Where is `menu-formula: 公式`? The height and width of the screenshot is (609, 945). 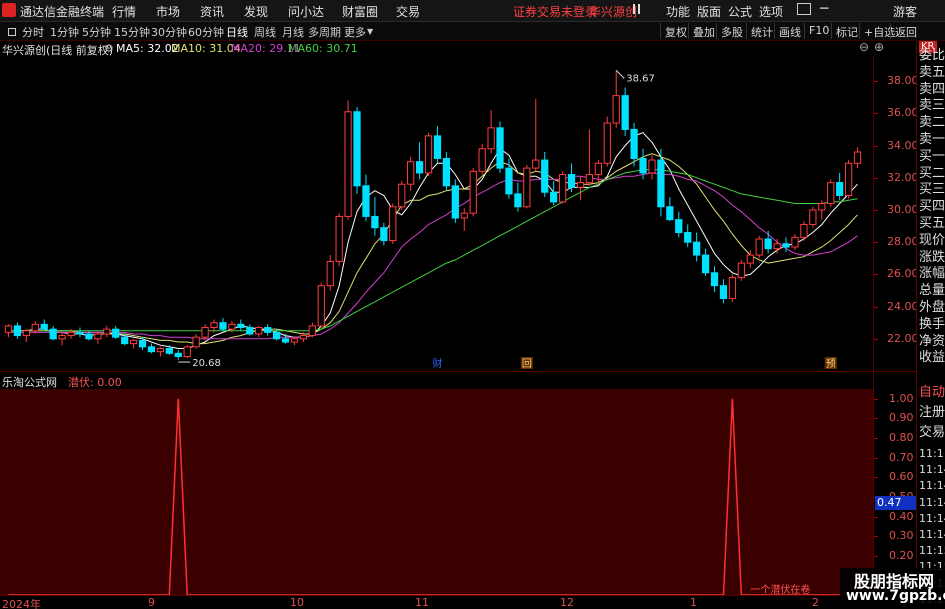 menu-formula: 公式 is located at coordinates (740, 11).